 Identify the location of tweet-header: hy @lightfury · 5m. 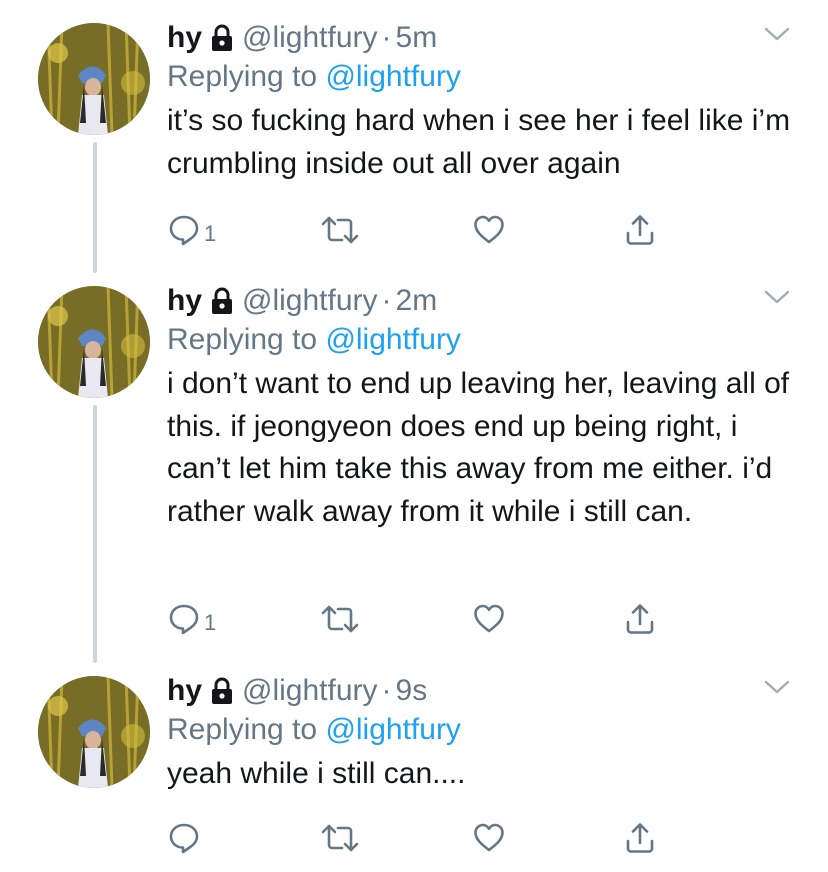
(302, 38).